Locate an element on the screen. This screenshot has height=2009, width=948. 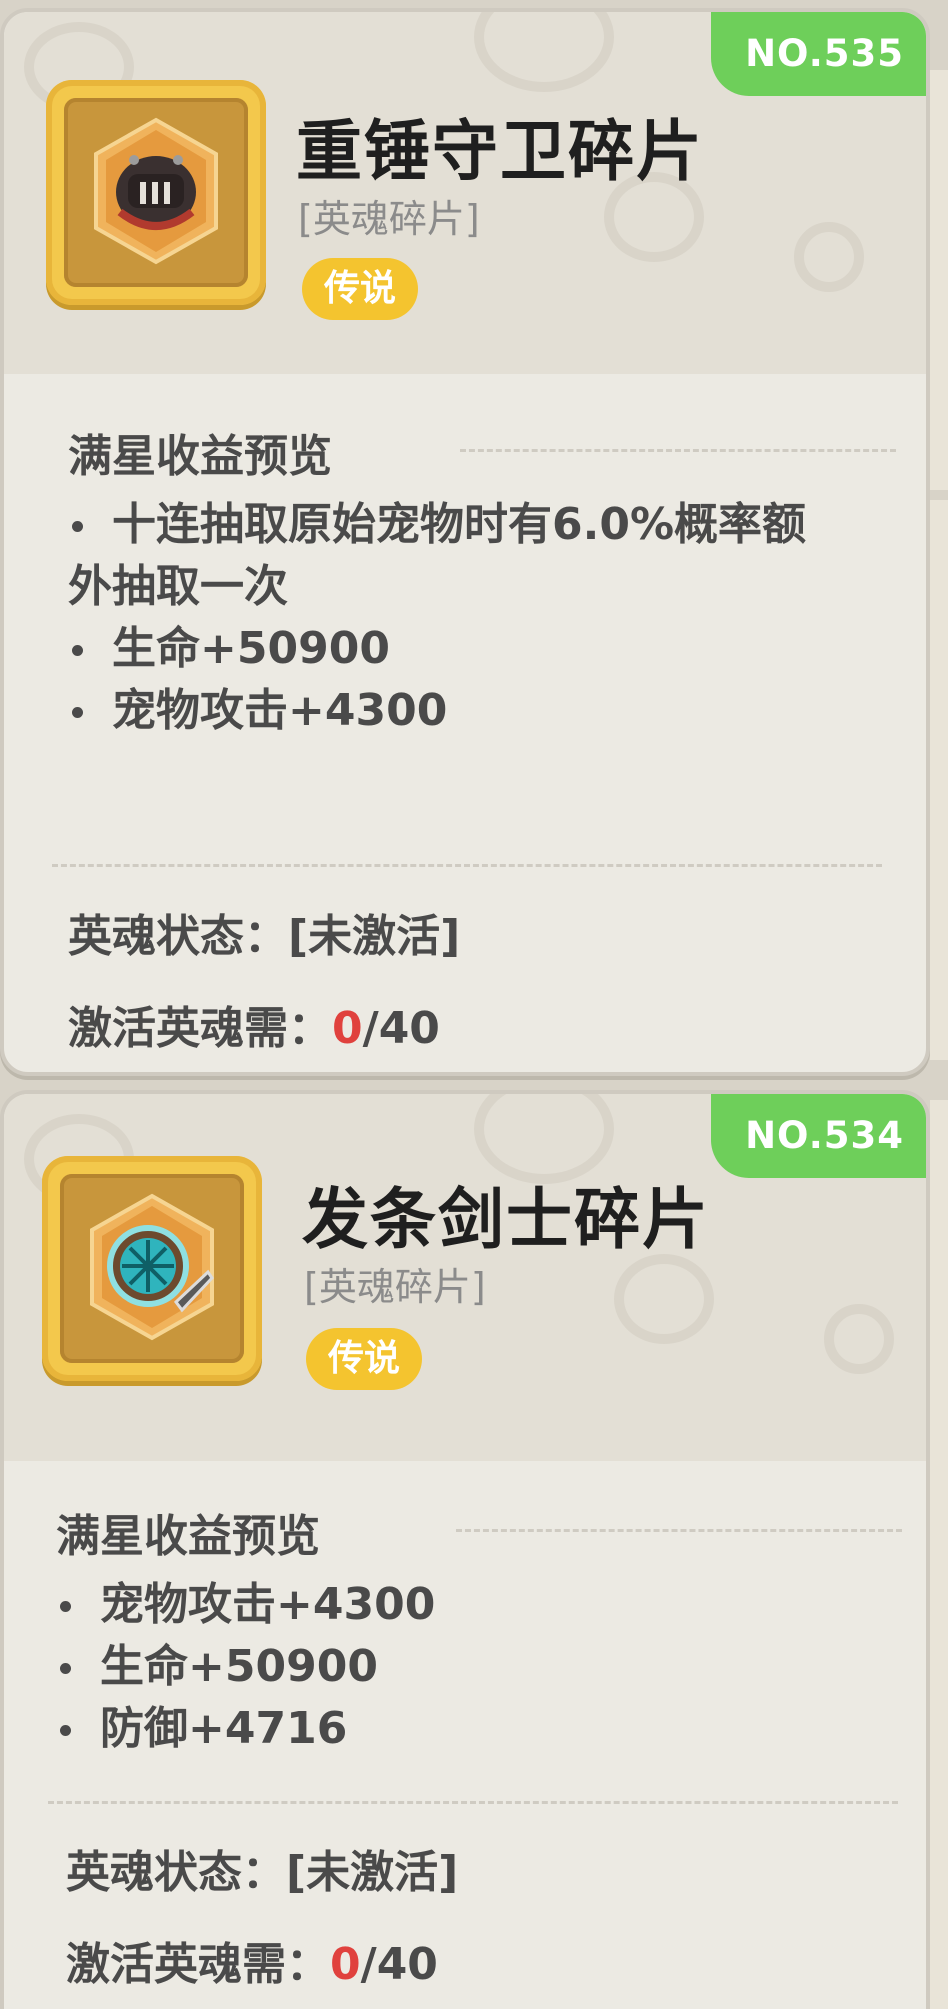
hammer-guard-helmet-icon is located at coordinates (156, 191).